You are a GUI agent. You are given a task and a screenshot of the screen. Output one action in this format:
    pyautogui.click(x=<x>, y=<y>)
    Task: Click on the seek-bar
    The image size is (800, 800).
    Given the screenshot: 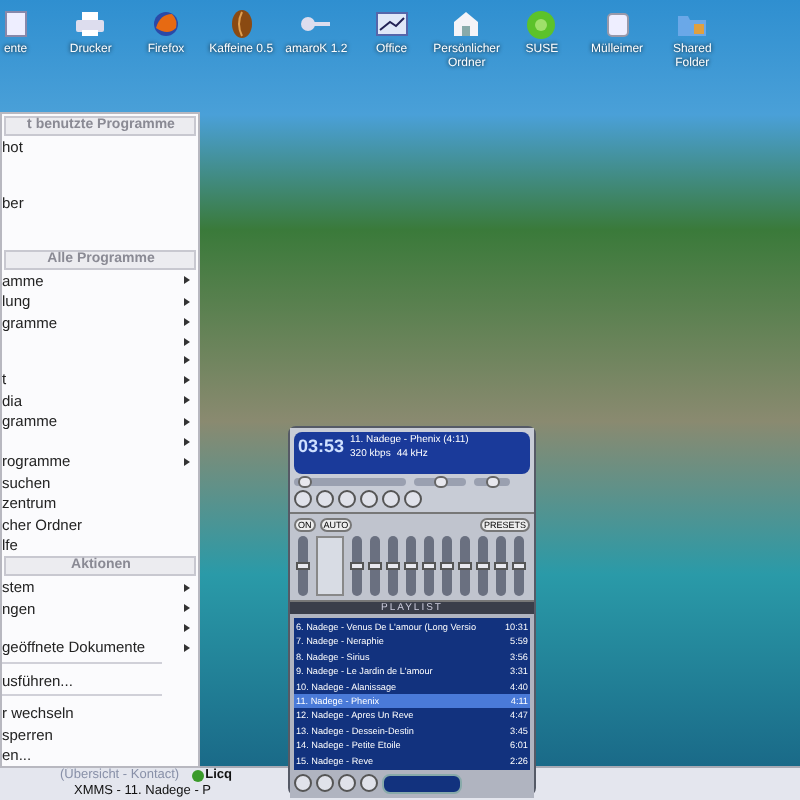 What is the action you would take?
    pyautogui.click(x=350, y=482)
    